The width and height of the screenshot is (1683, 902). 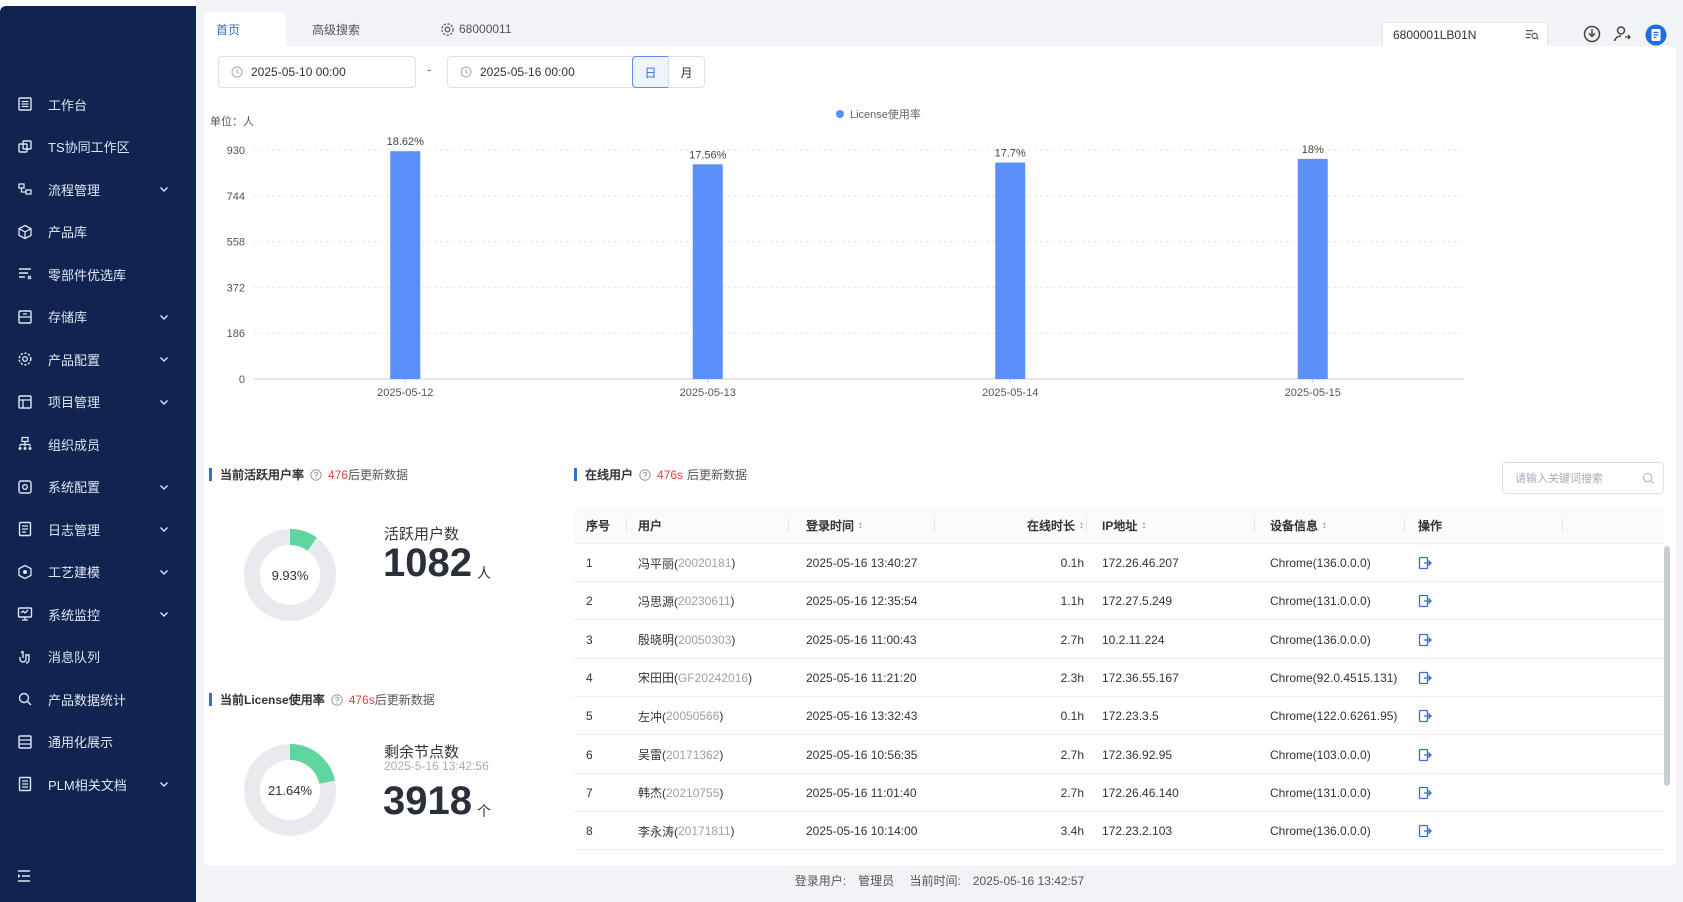 I want to click on sidebar-item-storage: 存储库, so click(x=98, y=317).